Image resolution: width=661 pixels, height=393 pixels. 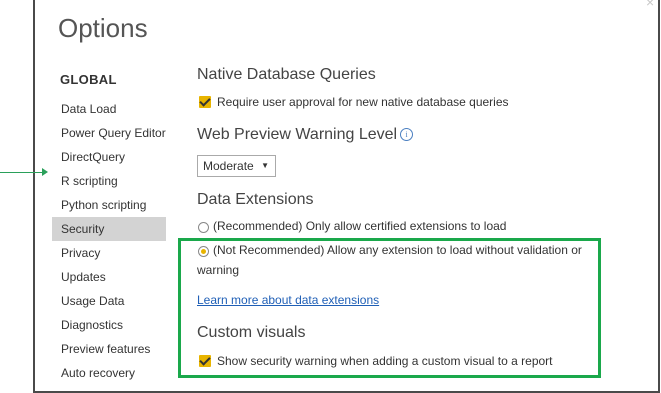 I want to click on warning-level-value: Moderate, so click(x=228, y=166).